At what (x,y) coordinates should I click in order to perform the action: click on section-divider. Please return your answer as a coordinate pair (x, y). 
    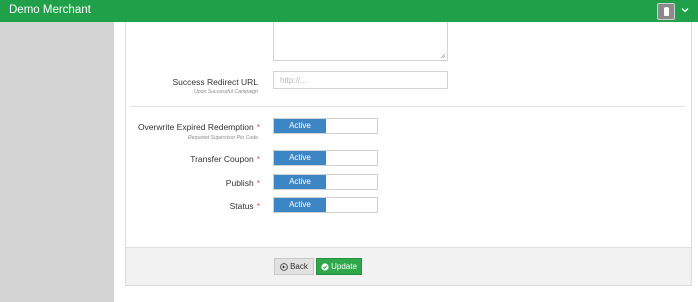
    Looking at the image, I should click on (407, 106).